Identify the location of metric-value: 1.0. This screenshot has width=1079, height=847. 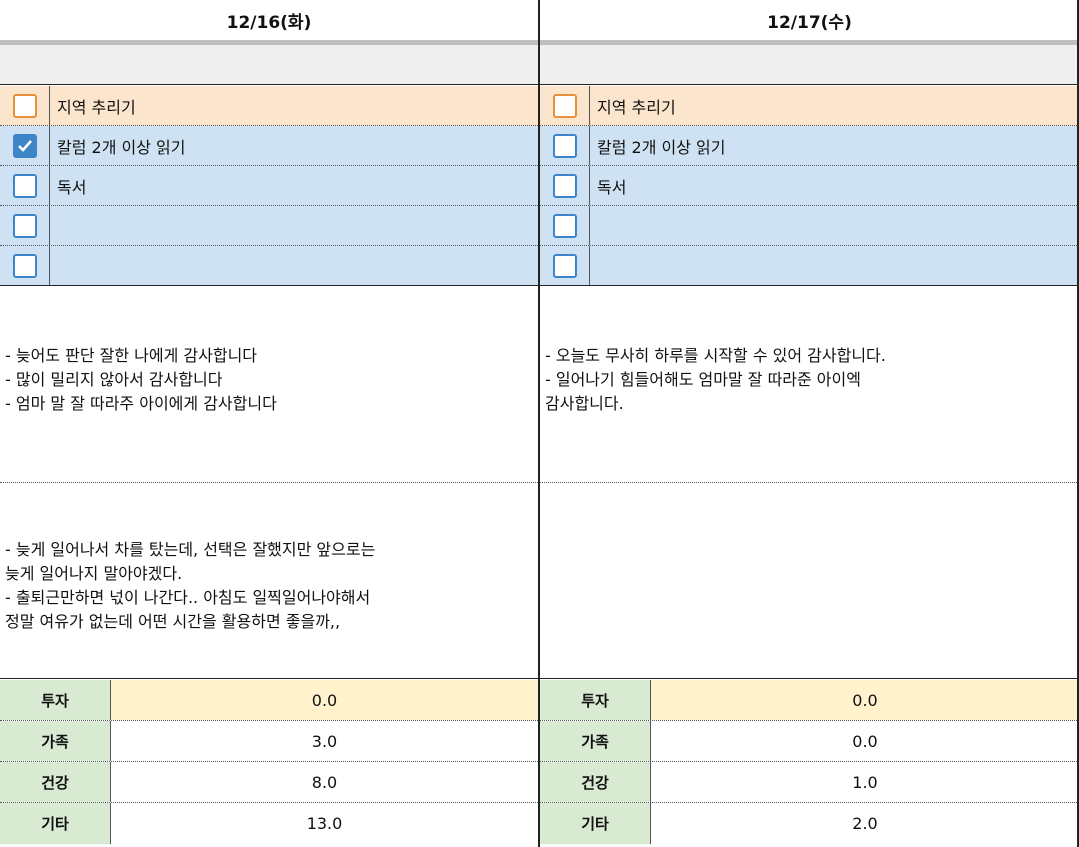
(865, 782).